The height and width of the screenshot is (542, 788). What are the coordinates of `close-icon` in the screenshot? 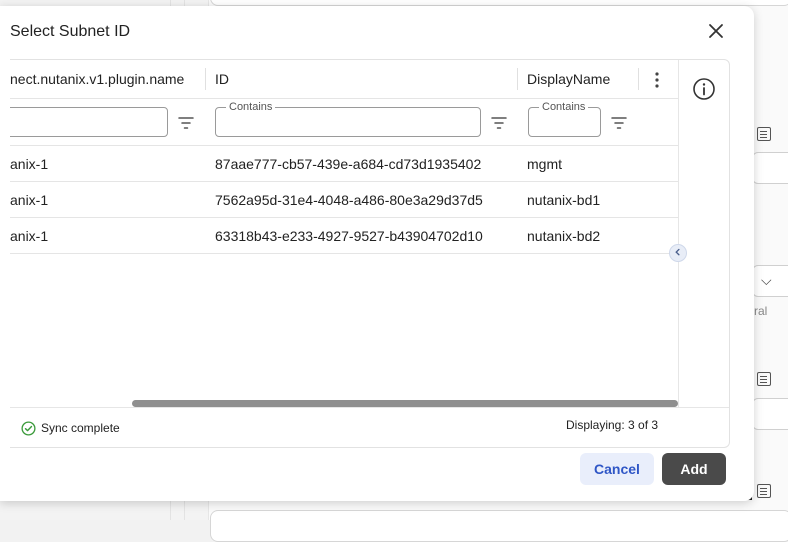 It's located at (716, 31).